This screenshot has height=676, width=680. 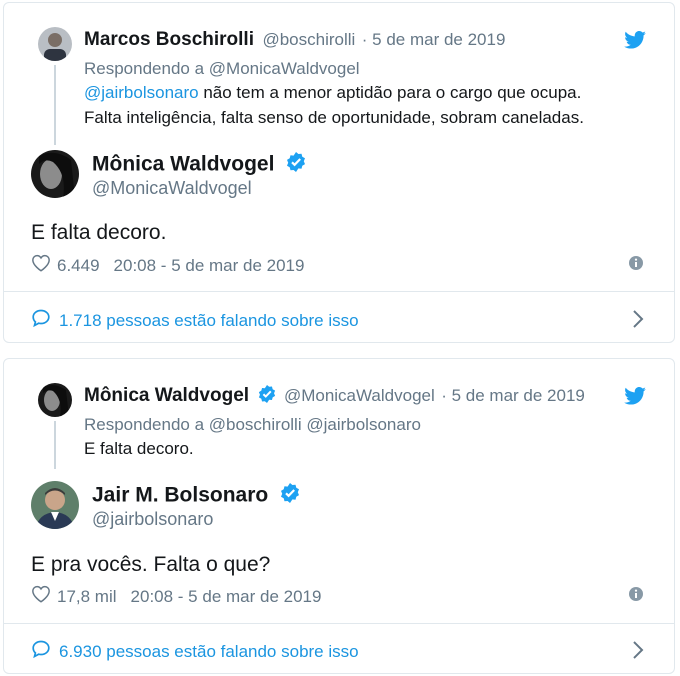 I want to click on main-author-name: Mônica Waldvogel, so click(x=183, y=164).